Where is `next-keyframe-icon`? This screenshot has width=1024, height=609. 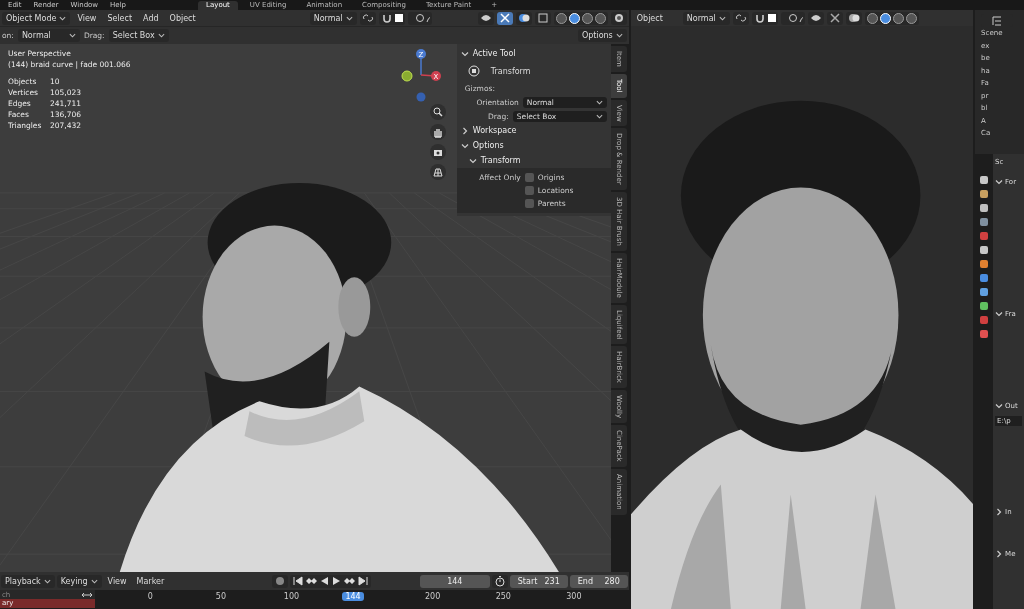
next-keyframe-icon is located at coordinates (350, 581).